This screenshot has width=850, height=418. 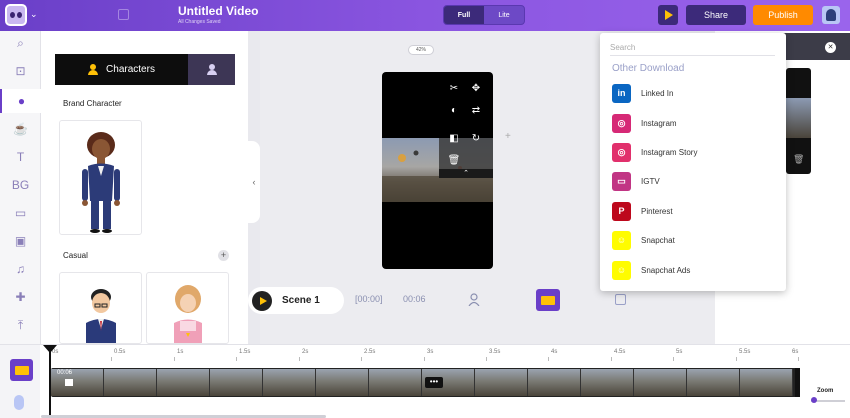 I want to click on add-character-button, so click(x=211, y=69).